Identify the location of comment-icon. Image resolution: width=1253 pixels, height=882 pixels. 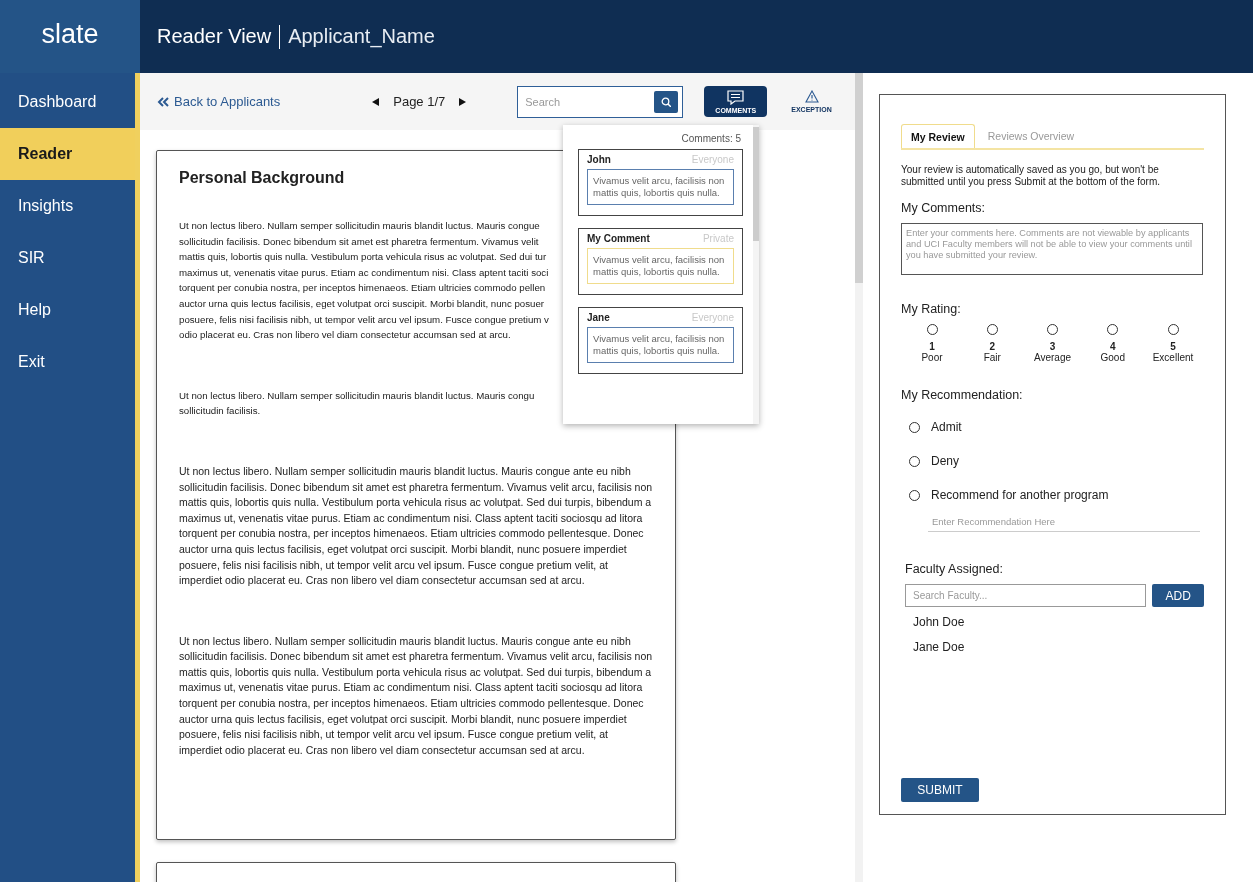
(736, 97).